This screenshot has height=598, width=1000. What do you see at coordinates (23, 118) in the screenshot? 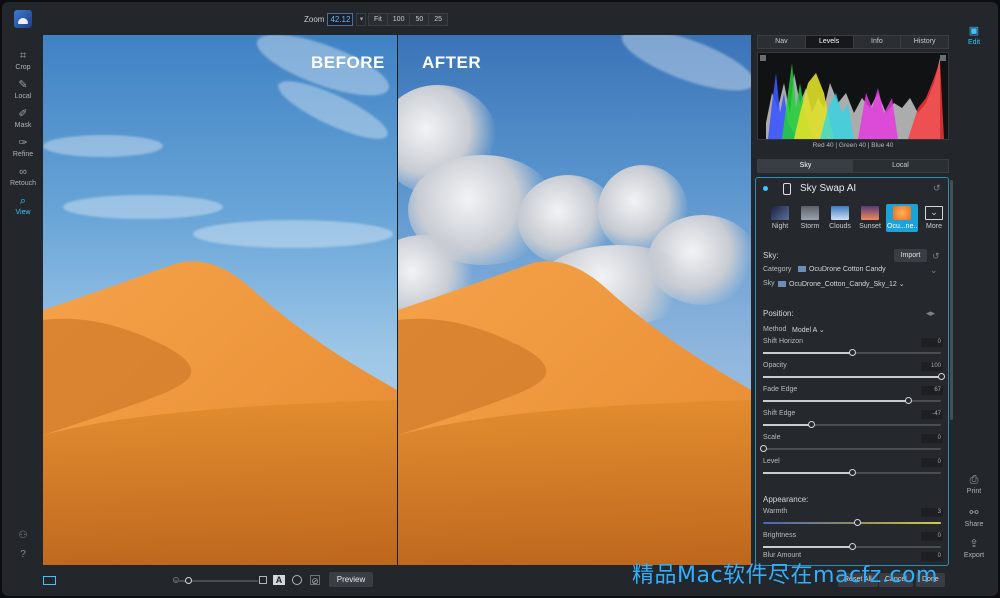
I see `tool-mask: ✐ Mask` at bounding box center [23, 118].